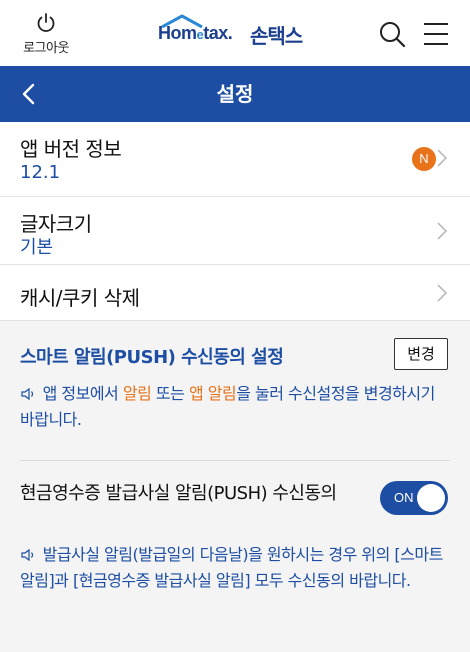  I want to click on app-version-row: 앱 버전 정보 12.1 N, so click(235, 159).